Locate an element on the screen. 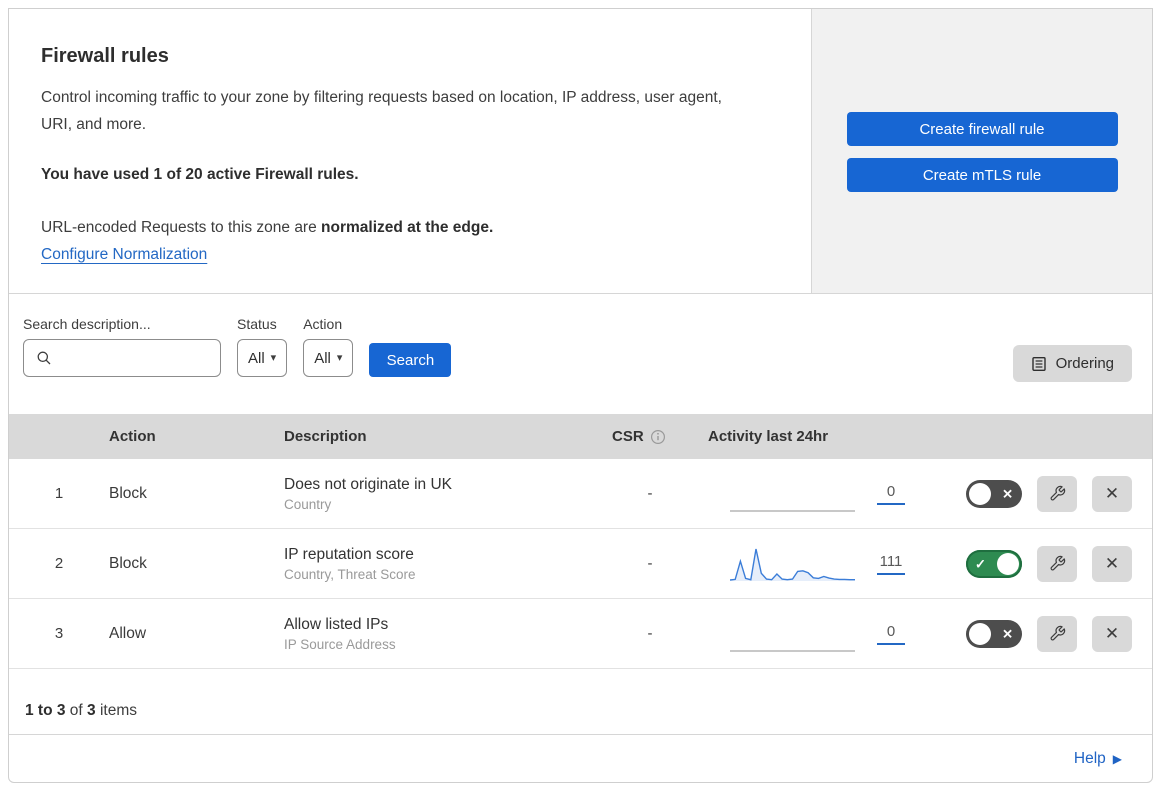 The image size is (1161, 799). rule-priority: 2 is located at coordinates (59, 563).